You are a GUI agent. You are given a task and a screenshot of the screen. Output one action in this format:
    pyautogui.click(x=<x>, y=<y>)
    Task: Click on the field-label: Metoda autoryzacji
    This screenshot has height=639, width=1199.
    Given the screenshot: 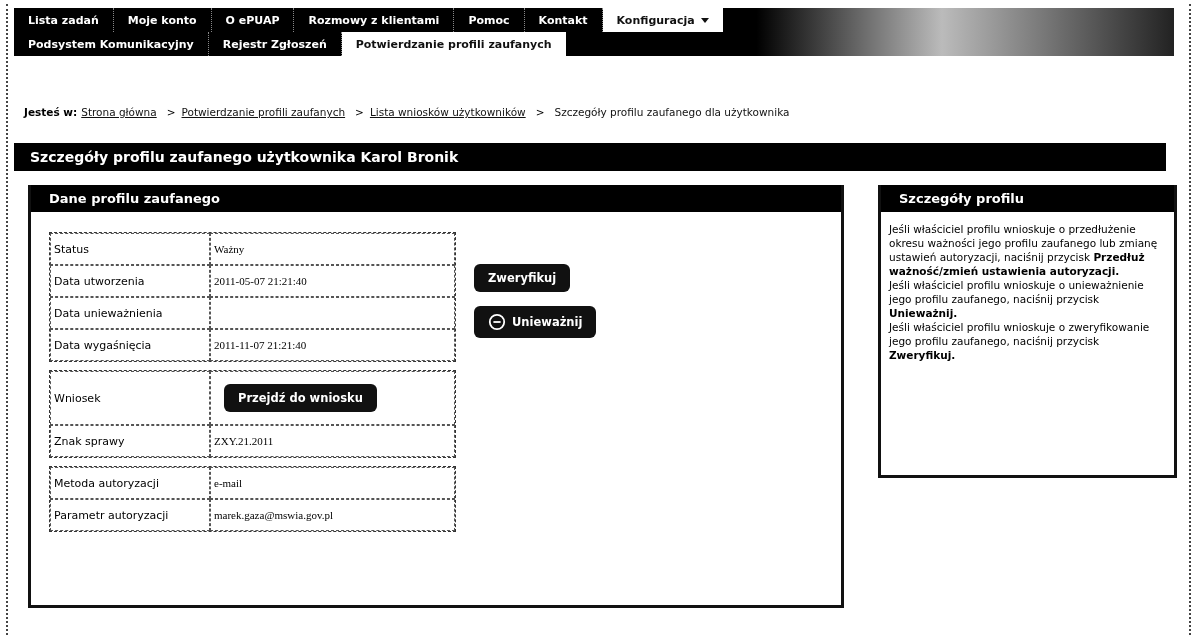 What is the action you would take?
    pyautogui.click(x=130, y=483)
    